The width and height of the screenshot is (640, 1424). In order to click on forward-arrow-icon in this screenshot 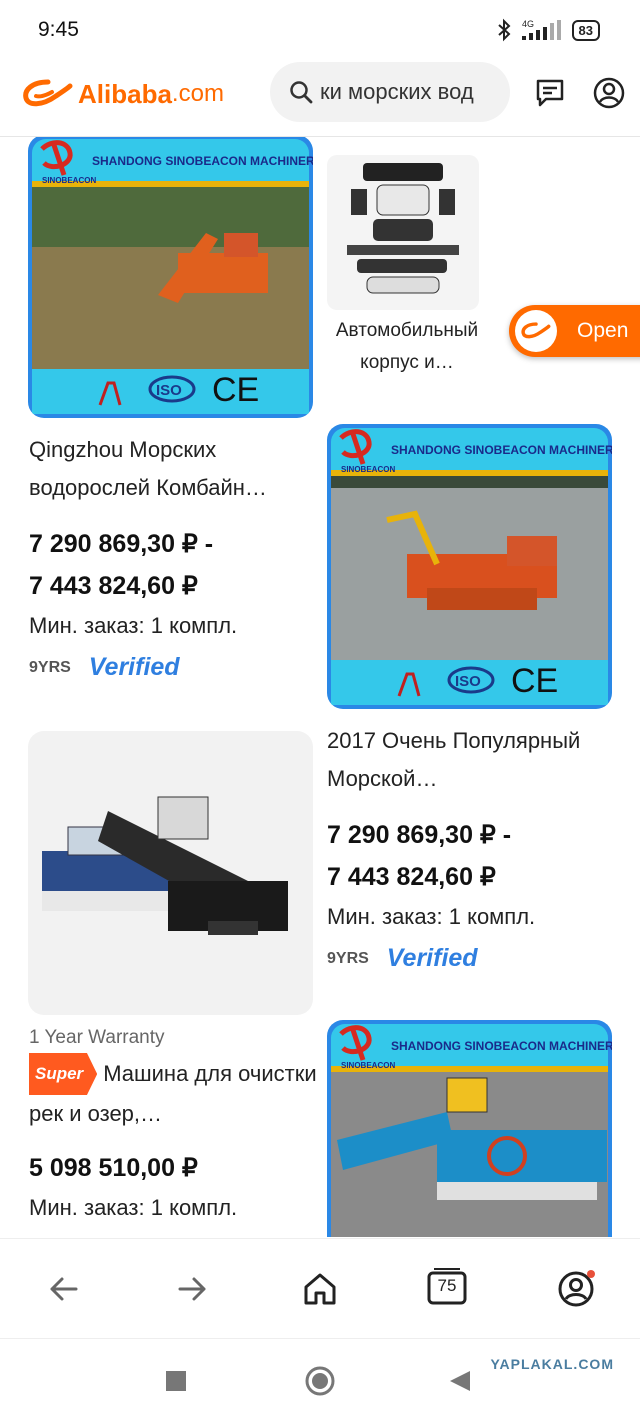, I will do `click(192, 1289)`.